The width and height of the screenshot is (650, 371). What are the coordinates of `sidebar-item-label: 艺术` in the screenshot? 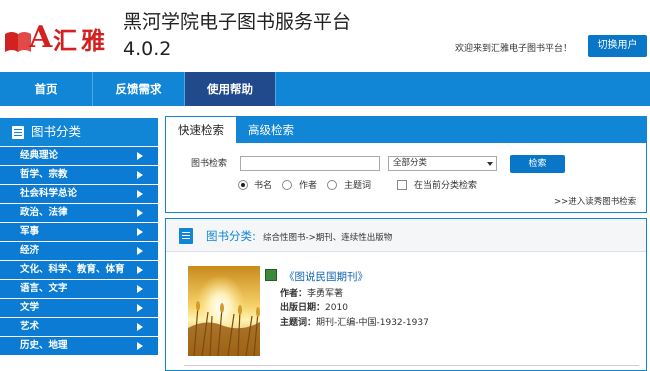 It's located at (30, 326).